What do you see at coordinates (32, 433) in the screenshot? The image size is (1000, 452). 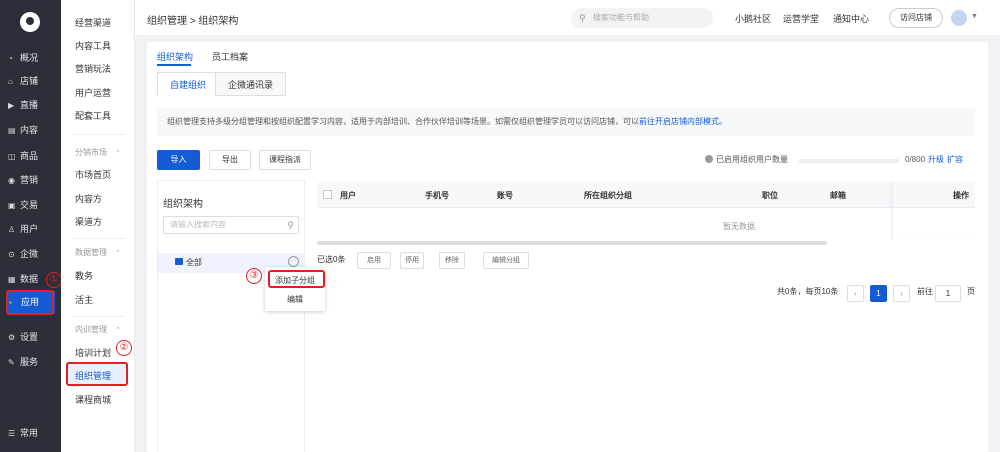 I see `sidebar-item-frequent: ☰ 常用` at bounding box center [32, 433].